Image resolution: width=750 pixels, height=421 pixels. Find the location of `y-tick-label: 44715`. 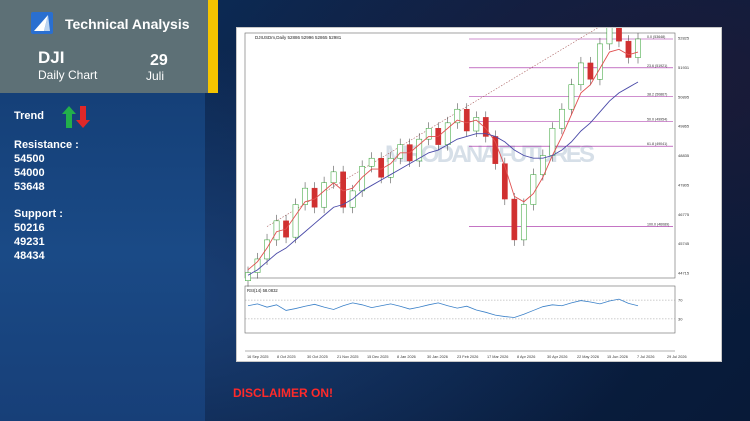

y-tick-label: 44715 is located at coordinates (684, 273).